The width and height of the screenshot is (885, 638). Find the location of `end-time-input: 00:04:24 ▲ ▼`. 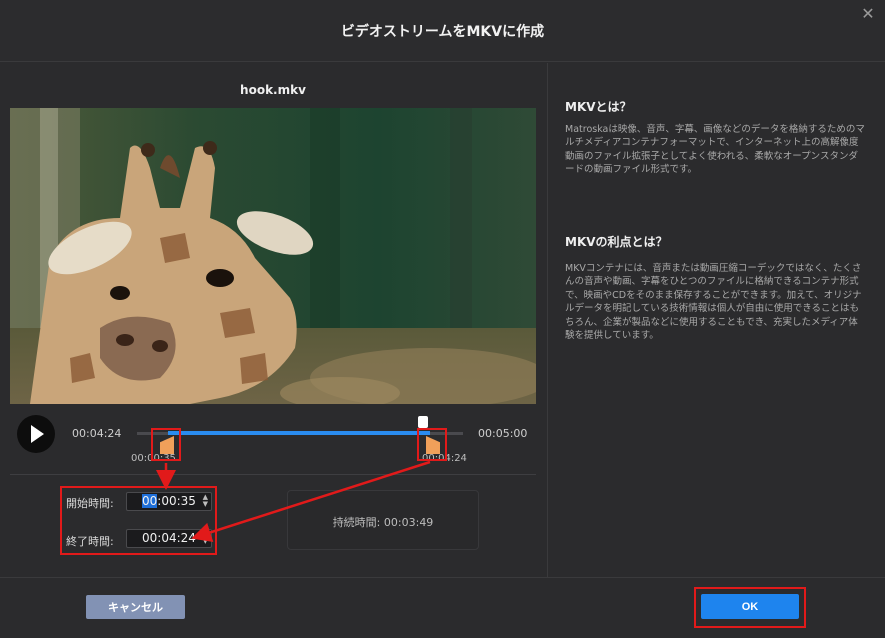

end-time-input: 00:04:24 ▲ ▼ is located at coordinates (169, 538).